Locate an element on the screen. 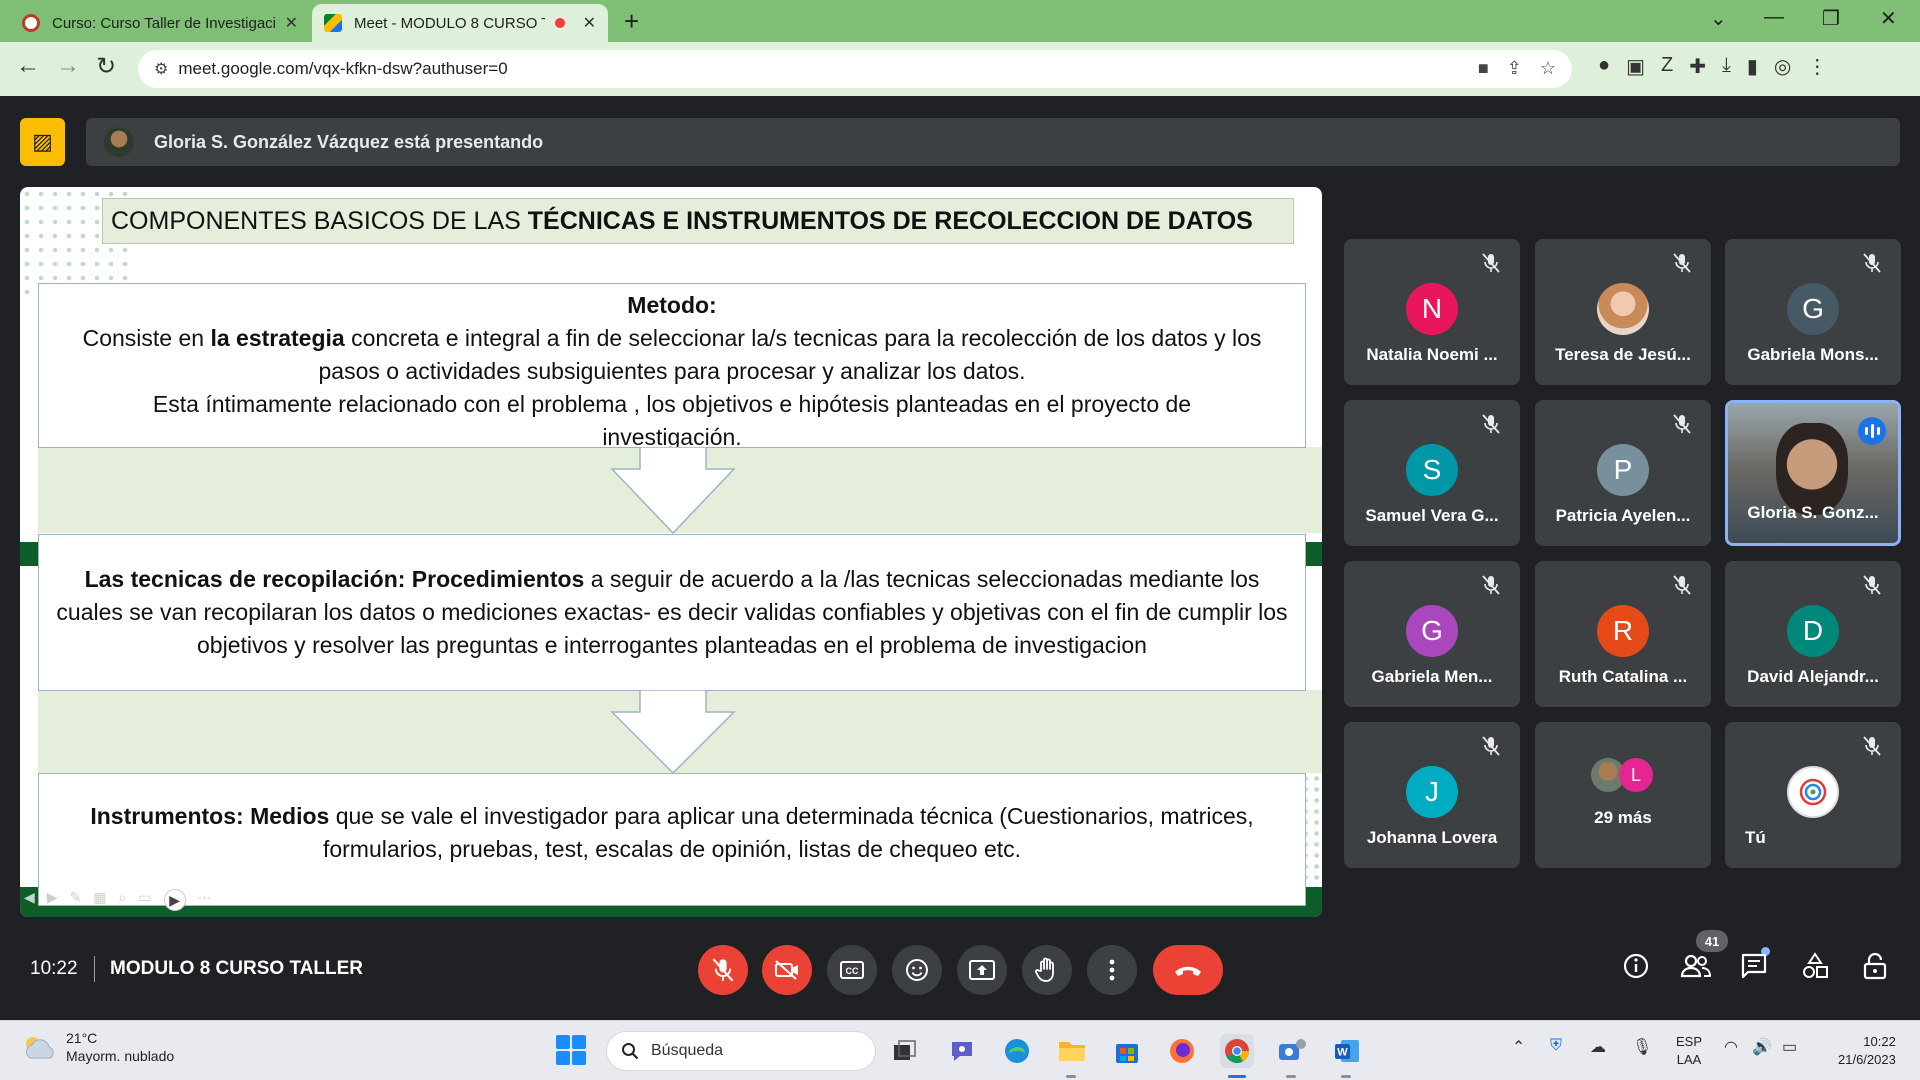 Image resolution: width=1920 pixels, height=1080 pixels. back-arrow-icon: ← is located at coordinates (28, 66).